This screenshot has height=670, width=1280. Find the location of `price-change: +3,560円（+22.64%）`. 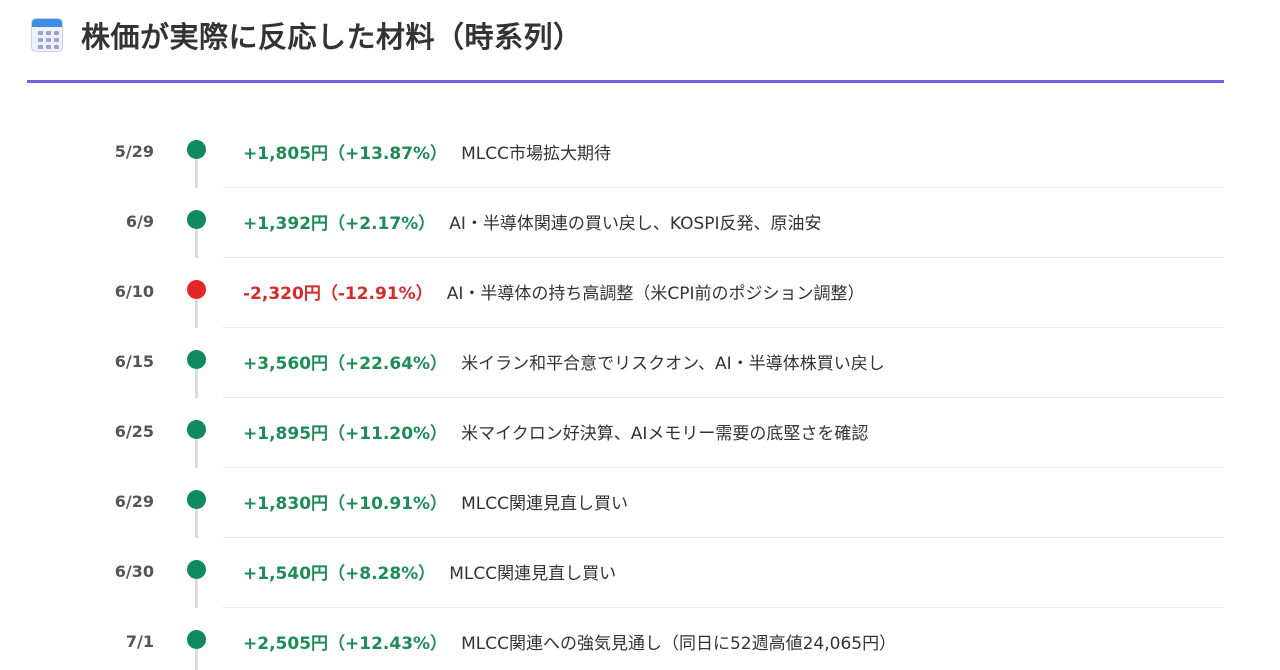

price-change: +3,560円（+22.64%） is located at coordinates (345, 364).